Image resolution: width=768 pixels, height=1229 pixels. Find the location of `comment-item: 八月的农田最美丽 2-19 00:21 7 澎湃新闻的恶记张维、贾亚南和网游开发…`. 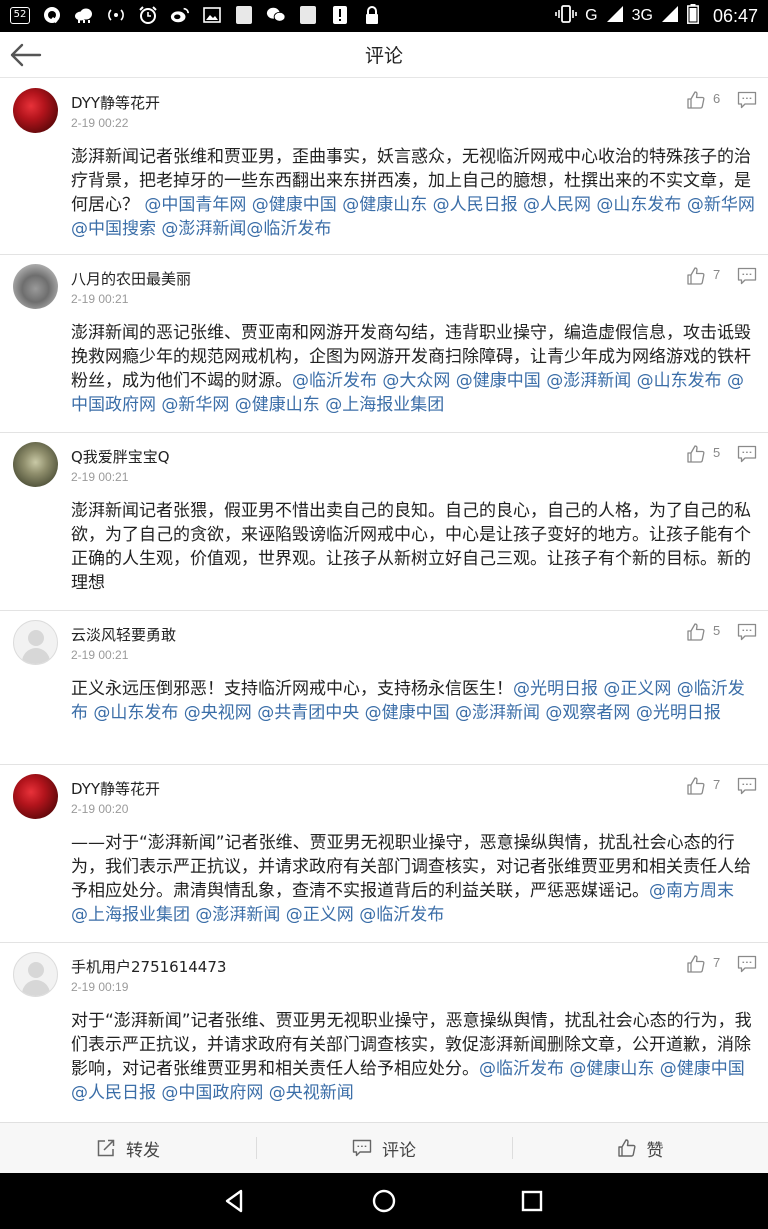

comment-item: 八月的农田最美丽 2-19 00:21 7 澎湃新闻的恶记张维、贾亚南和网游开发… is located at coordinates (384, 344).